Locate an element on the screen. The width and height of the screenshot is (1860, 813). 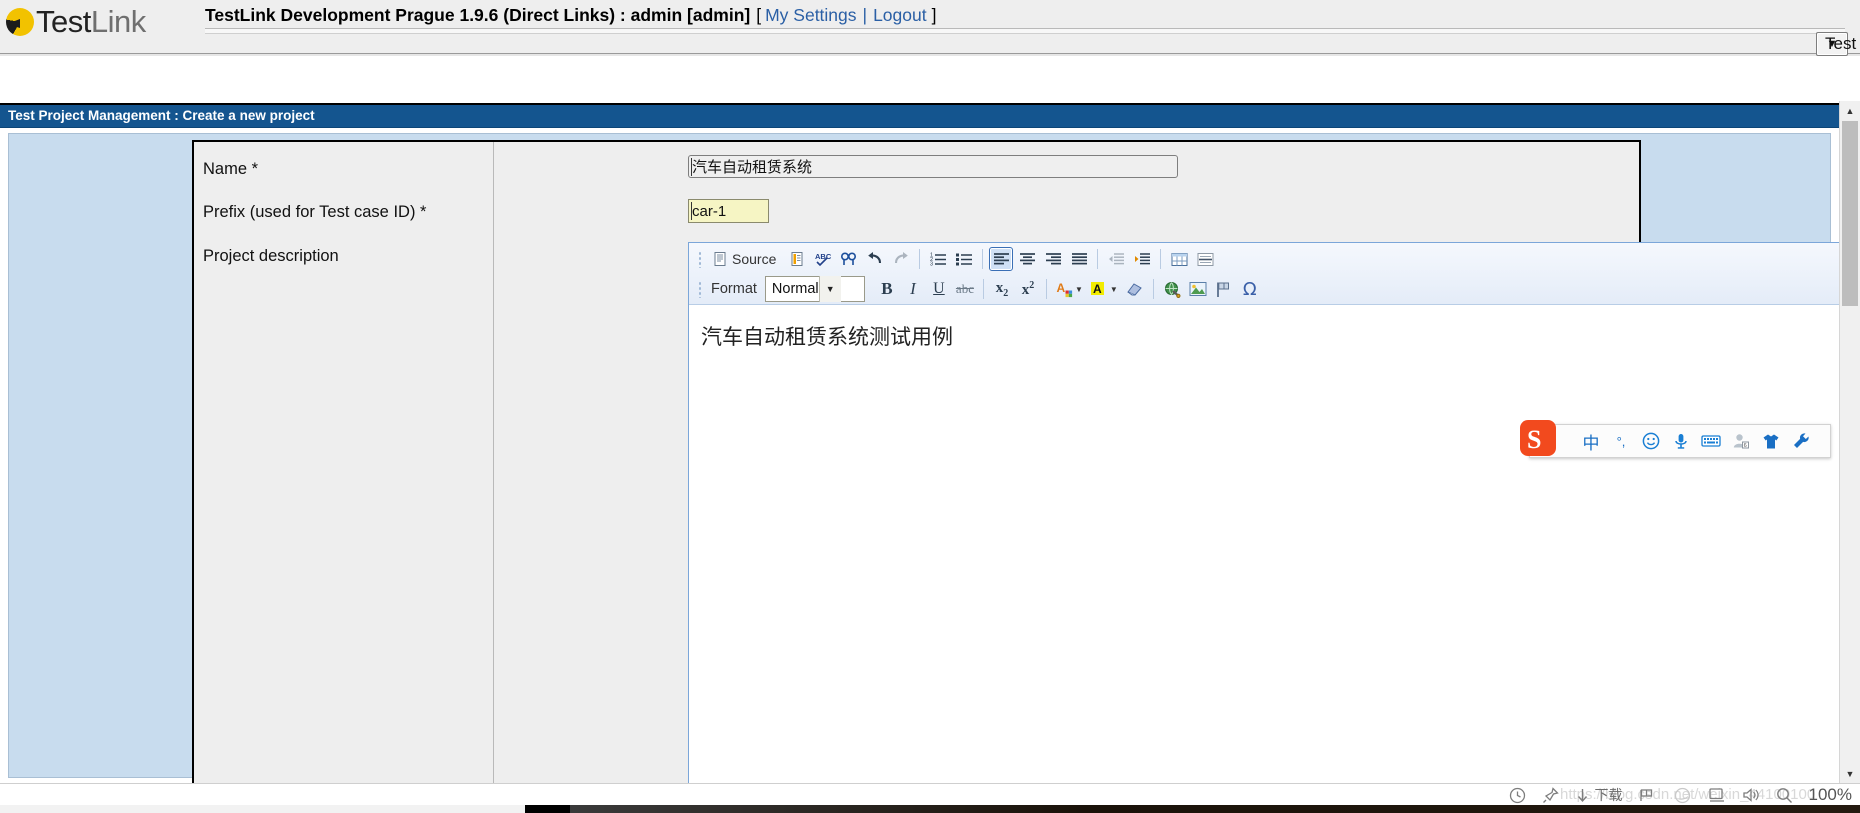
svg-text: 6 is located at coordinates (1745, 446).